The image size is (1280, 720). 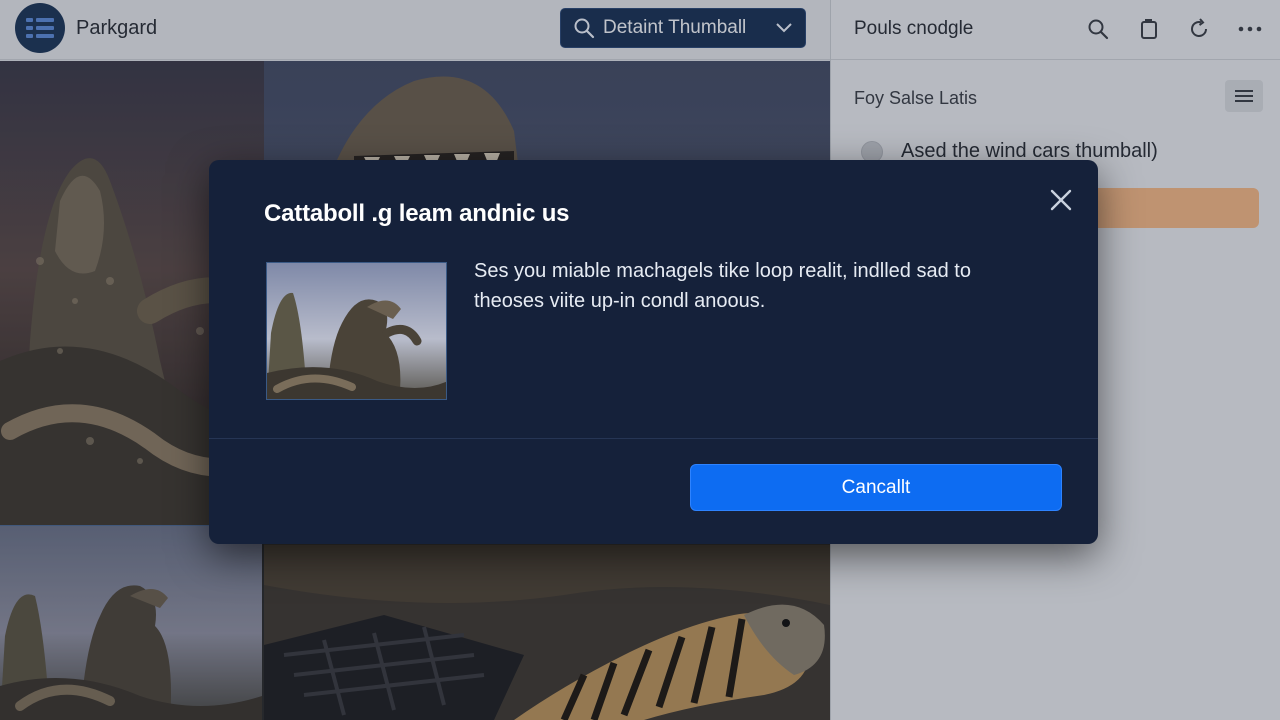 What do you see at coordinates (876, 487) in the screenshot?
I see `cancel-button: Cancallt` at bounding box center [876, 487].